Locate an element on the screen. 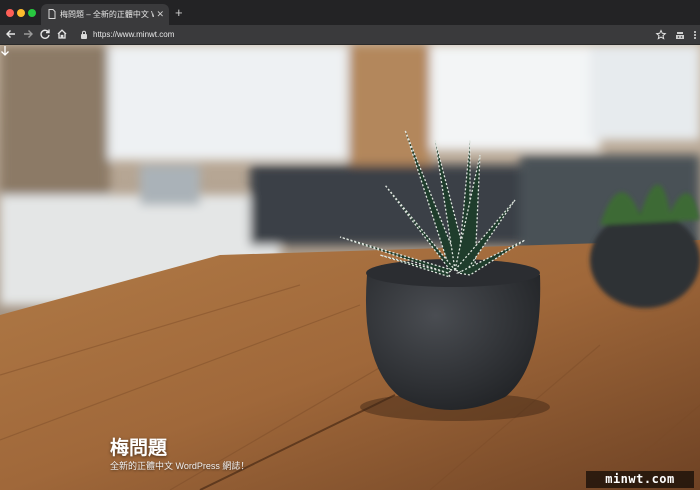 Image resolution: width=700 pixels, height=490 pixels. browser-tab: 梅問題 – 全新的正體中文 WordPress ✕ is located at coordinates (105, 14).